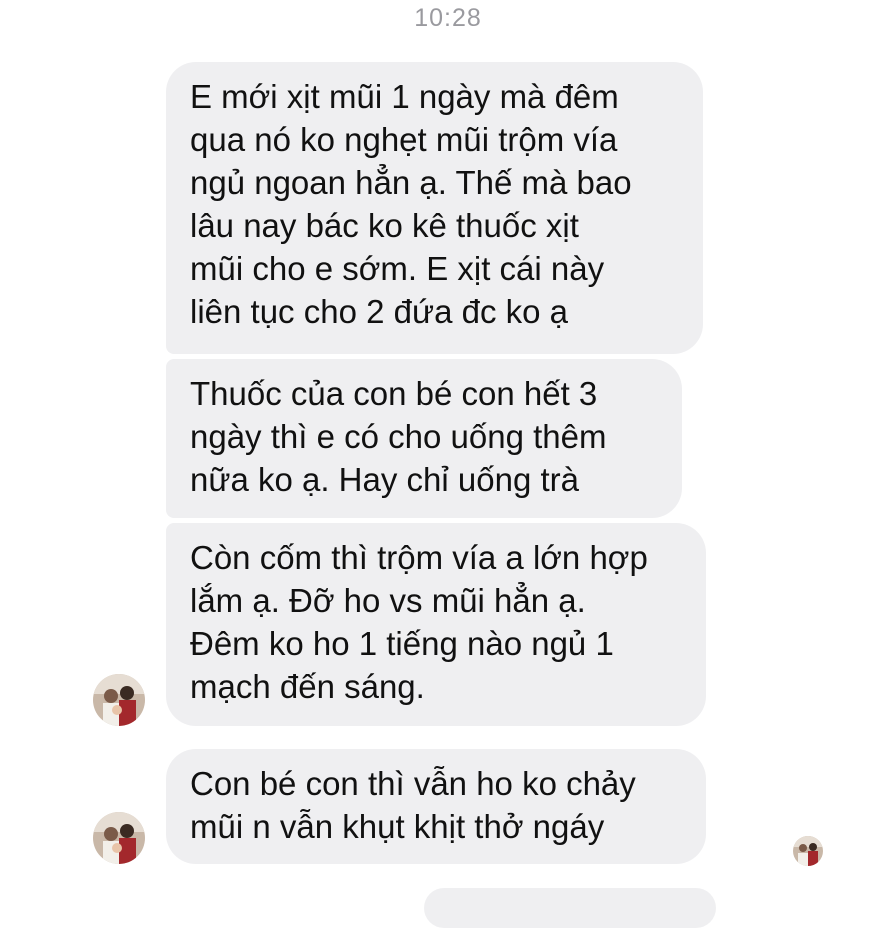 This screenshot has width=896, height=928. Describe the element at coordinates (570, 908) in the screenshot. I see `message-bubble-partial` at that location.